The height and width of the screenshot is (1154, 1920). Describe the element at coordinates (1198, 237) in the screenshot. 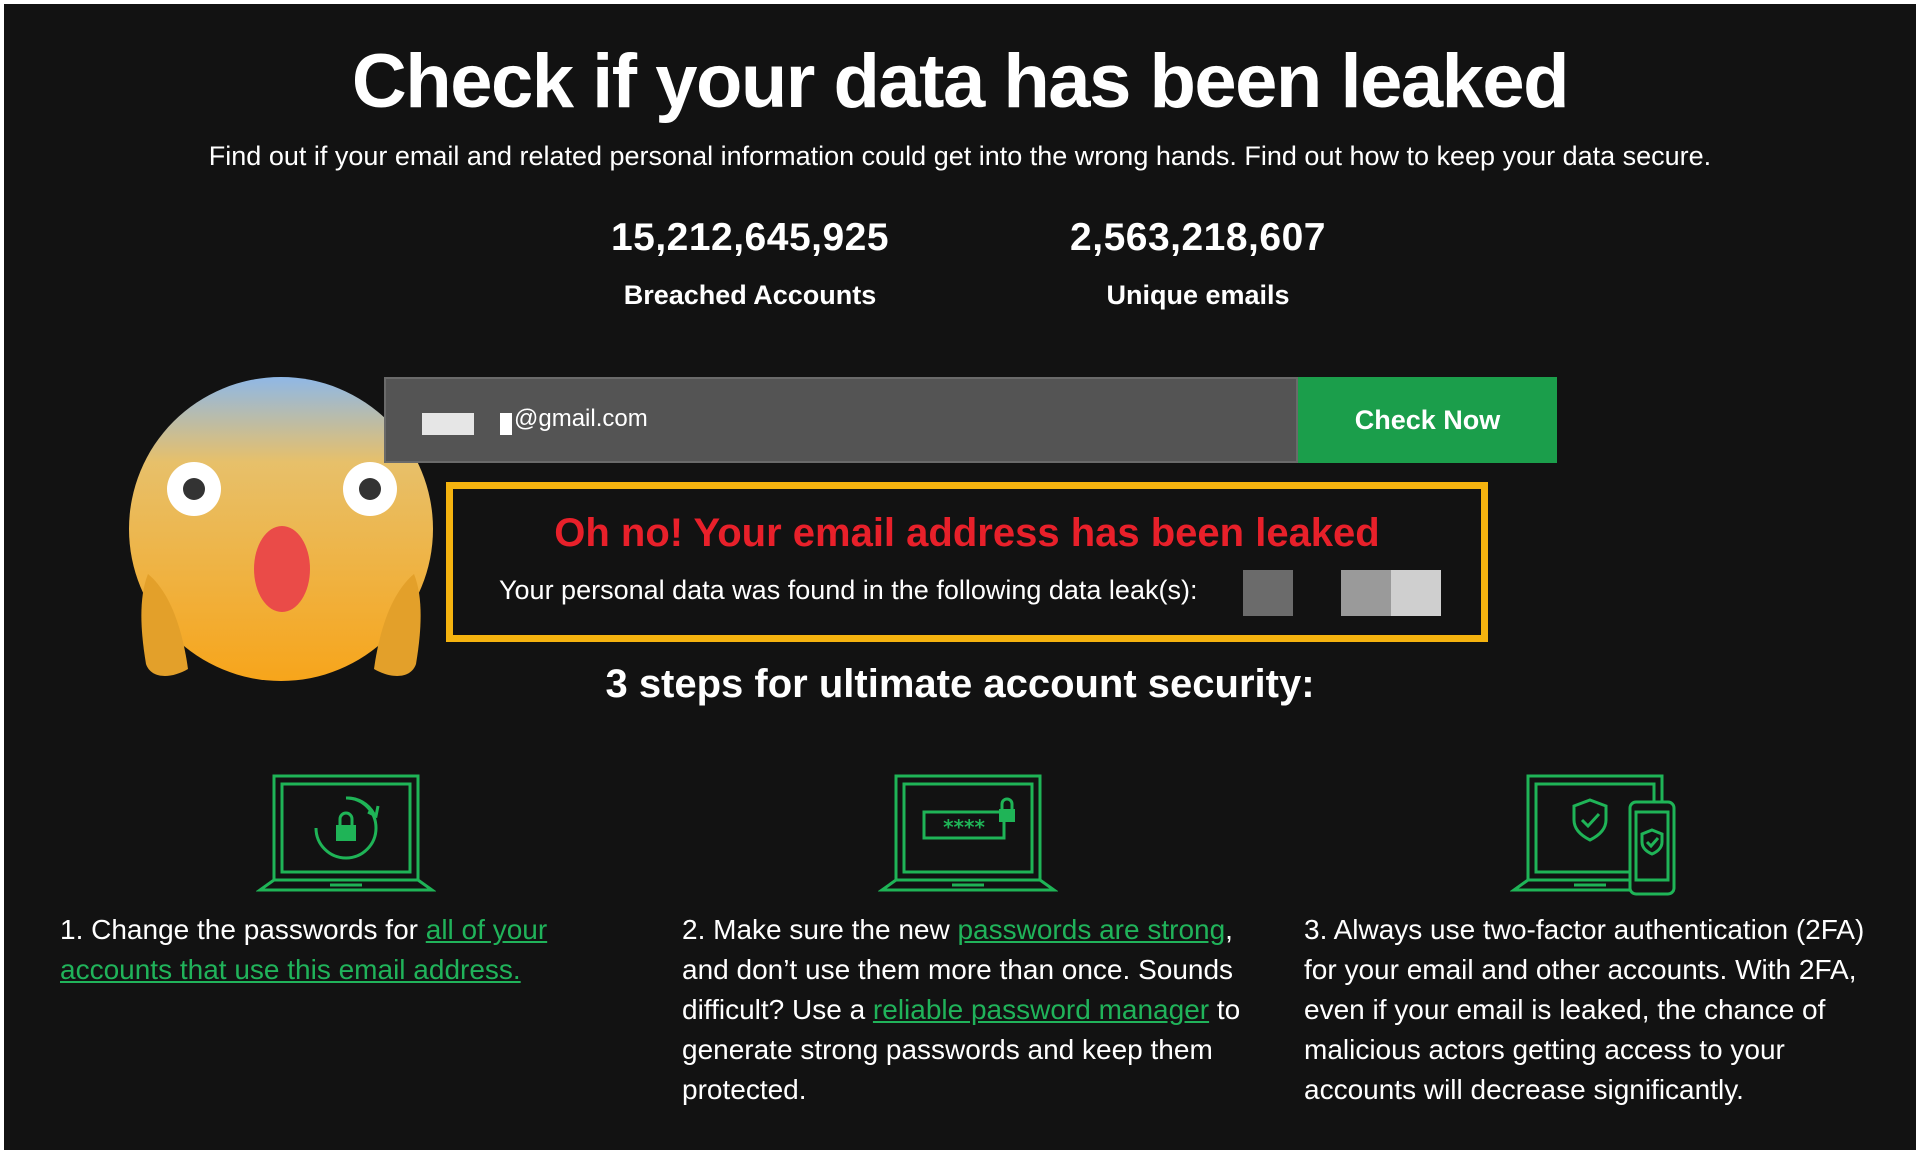

I see `stat-value: 2,563,218,607` at that location.